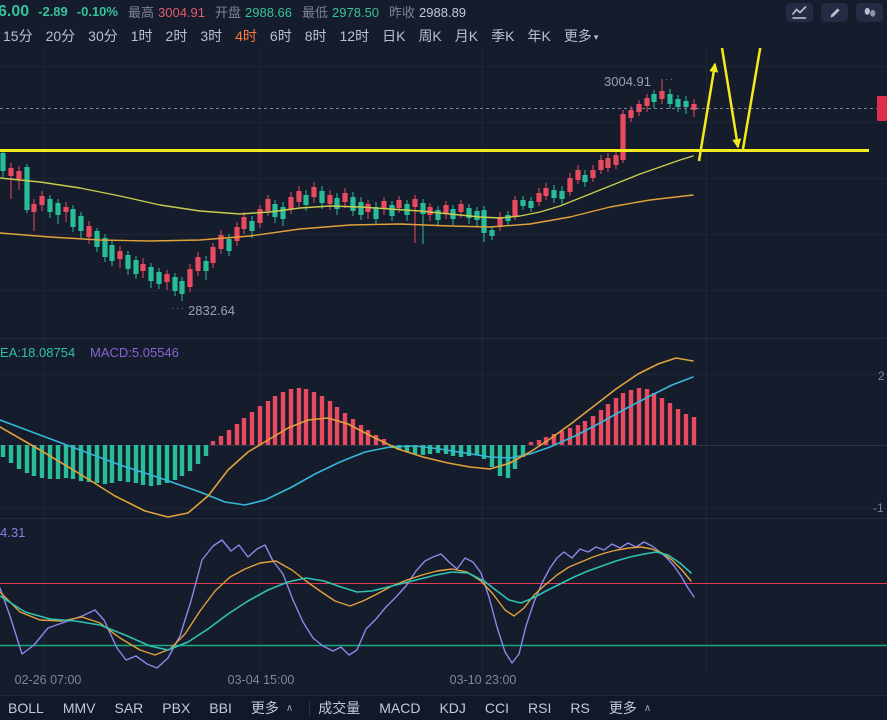  I want to click on stat-high: 最高 3004.91, so click(166, 11).